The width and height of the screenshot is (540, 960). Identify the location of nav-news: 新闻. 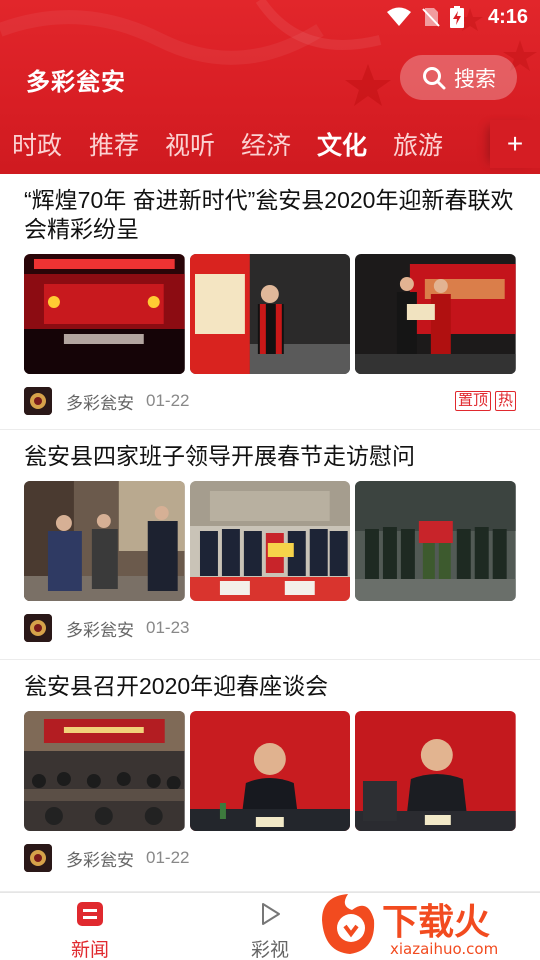
(90, 930).